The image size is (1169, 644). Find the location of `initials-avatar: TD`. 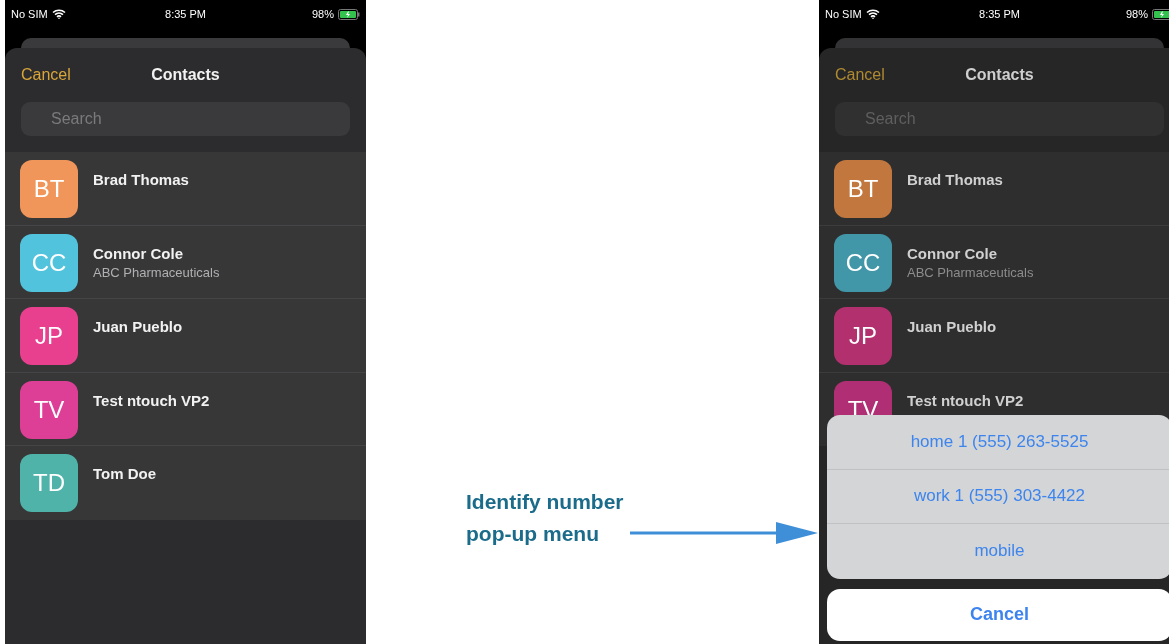

initials-avatar: TD is located at coordinates (49, 483).